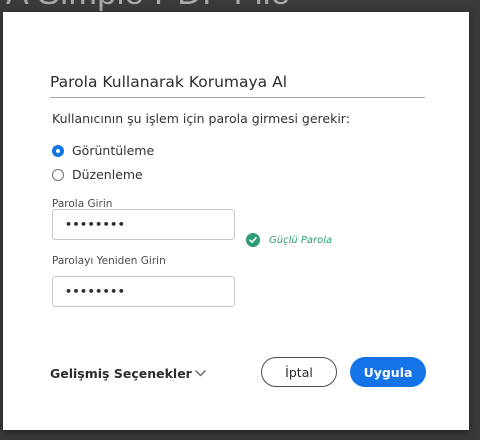  I want to click on advanced-options-toggle: Gelişmiş Seçenekler, so click(128, 373).